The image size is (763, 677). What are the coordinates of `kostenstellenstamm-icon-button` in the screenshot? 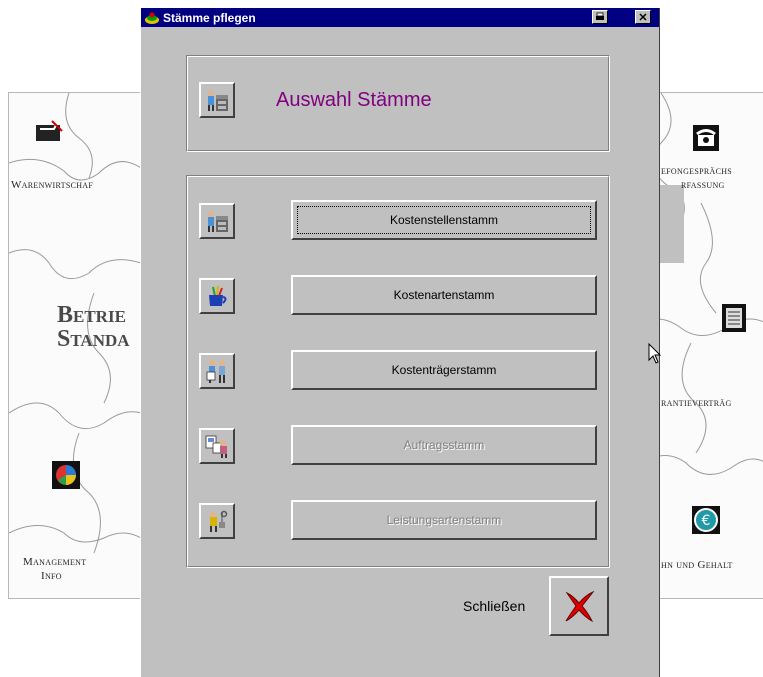 It's located at (217, 221).